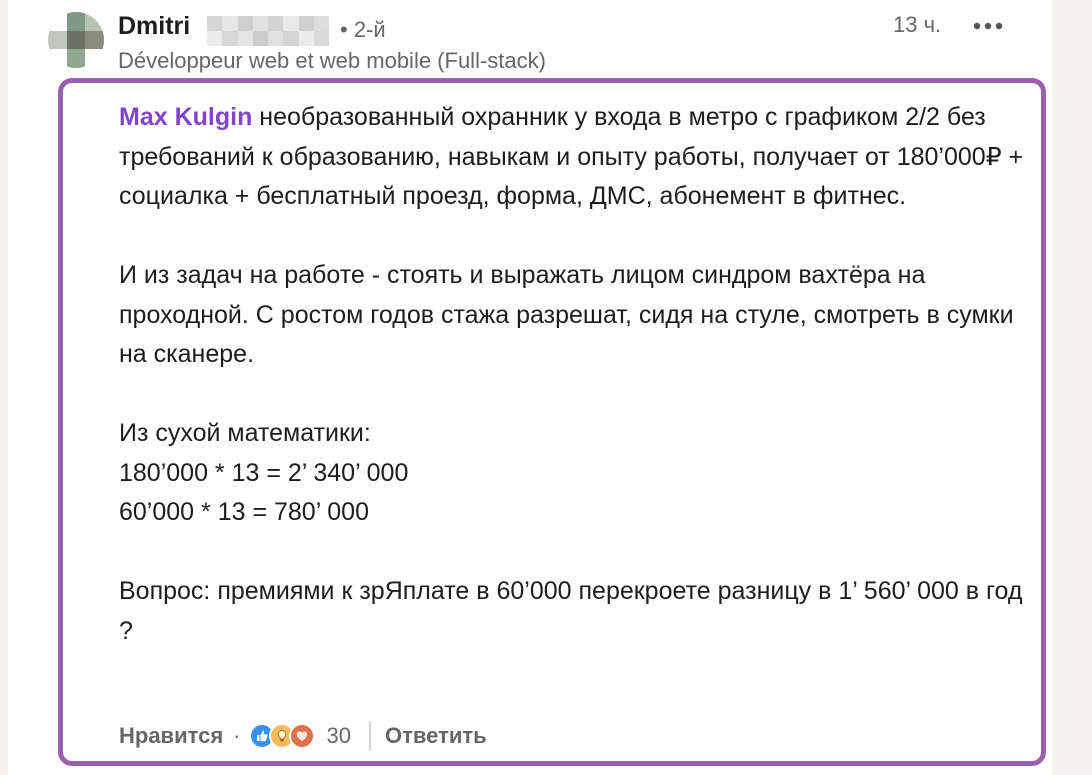  I want to click on comment-math-line: Из сухой математики:, so click(245, 433).